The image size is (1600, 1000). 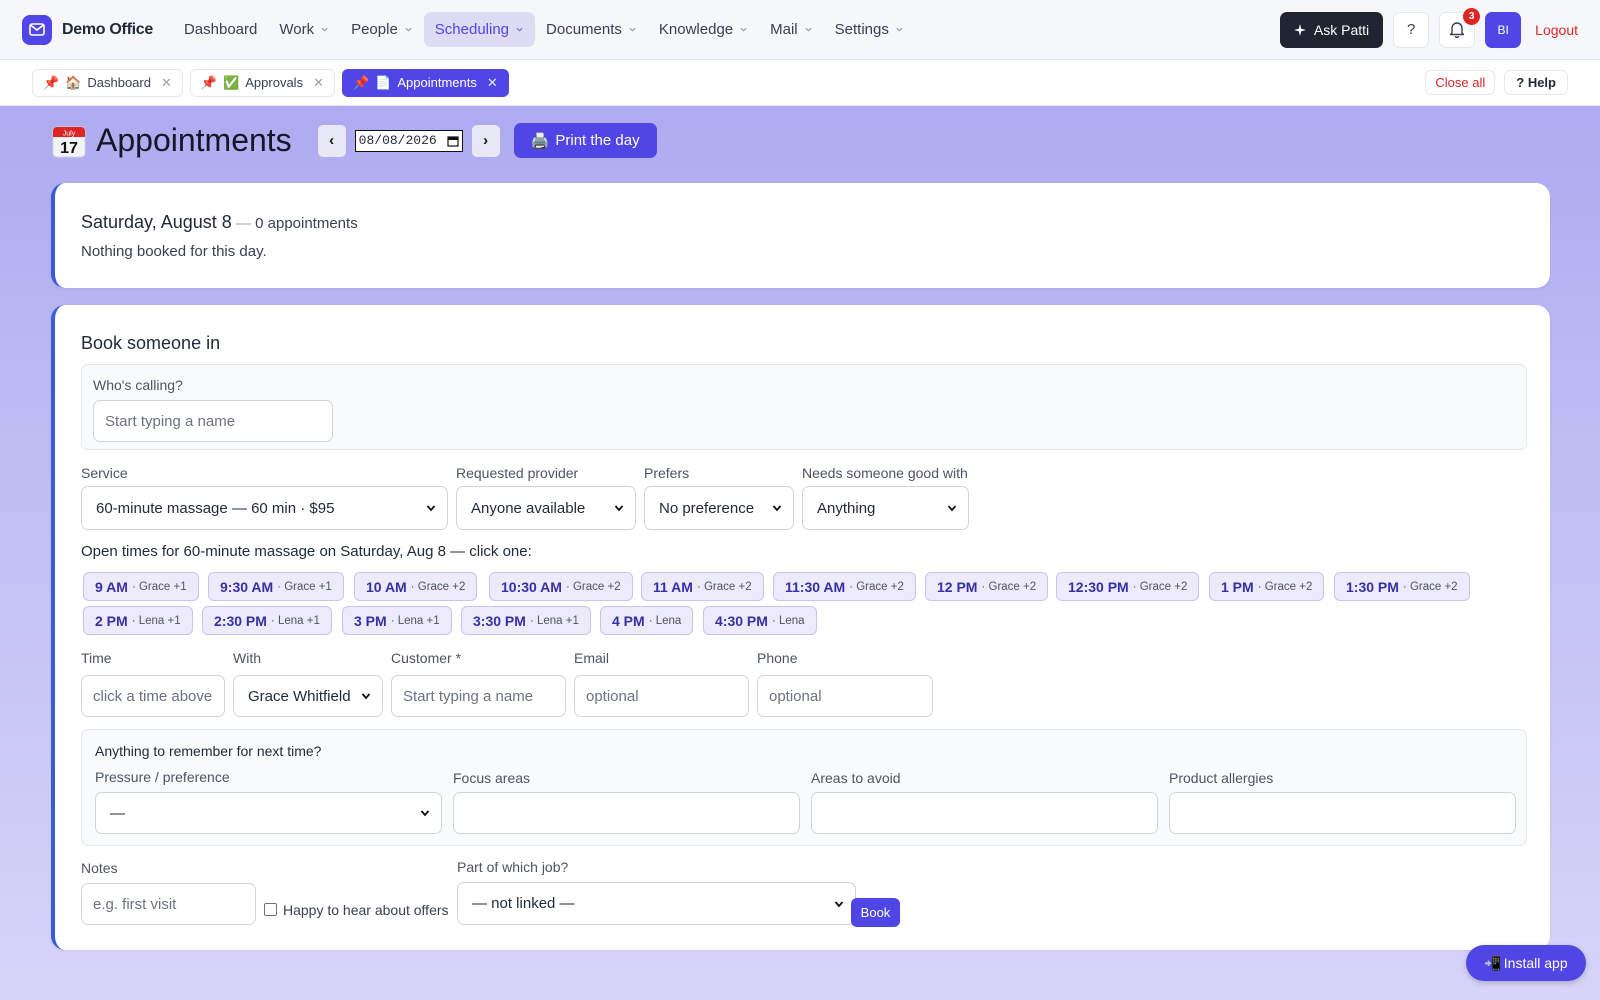 What do you see at coordinates (267, 620) in the screenshot?
I see `time-slot-chip: 2:30 PM · Lena +1` at bounding box center [267, 620].